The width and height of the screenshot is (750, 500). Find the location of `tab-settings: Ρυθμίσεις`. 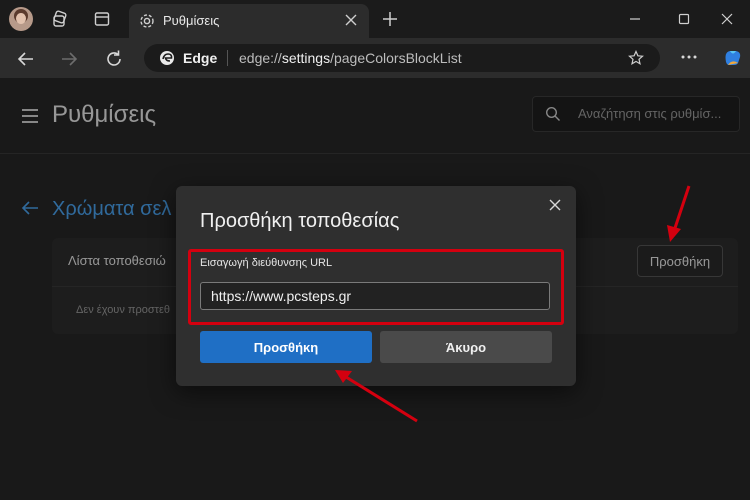

tab-settings: Ρυθμίσεις is located at coordinates (249, 21).